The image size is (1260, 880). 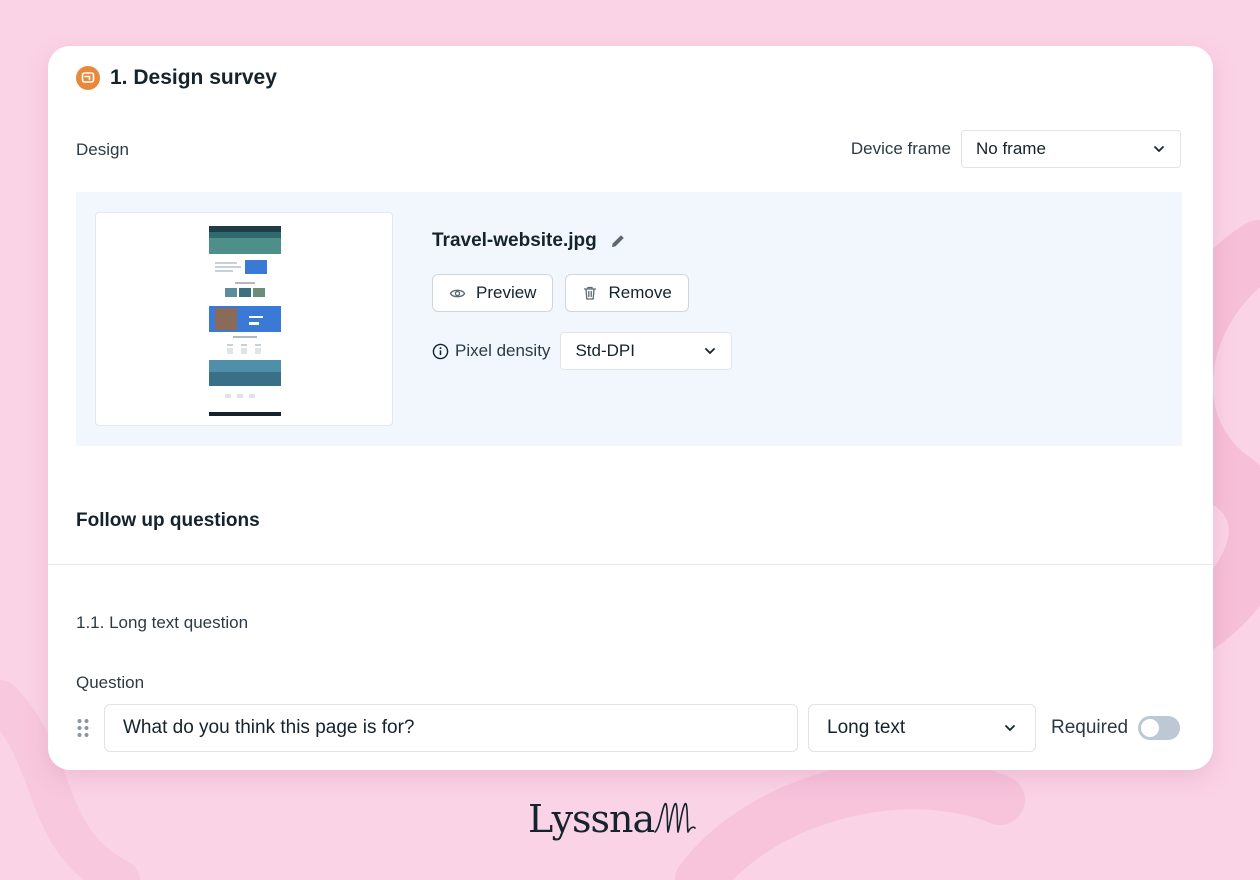 What do you see at coordinates (90, 728) in the screenshot?
I see `drag-handle-icon` at bounding box center [90, 728].